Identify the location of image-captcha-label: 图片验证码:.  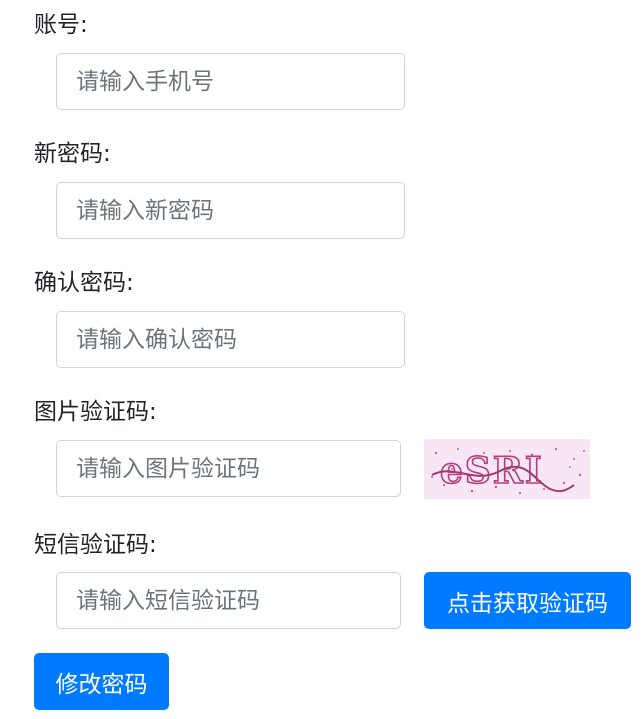
(95, 412).